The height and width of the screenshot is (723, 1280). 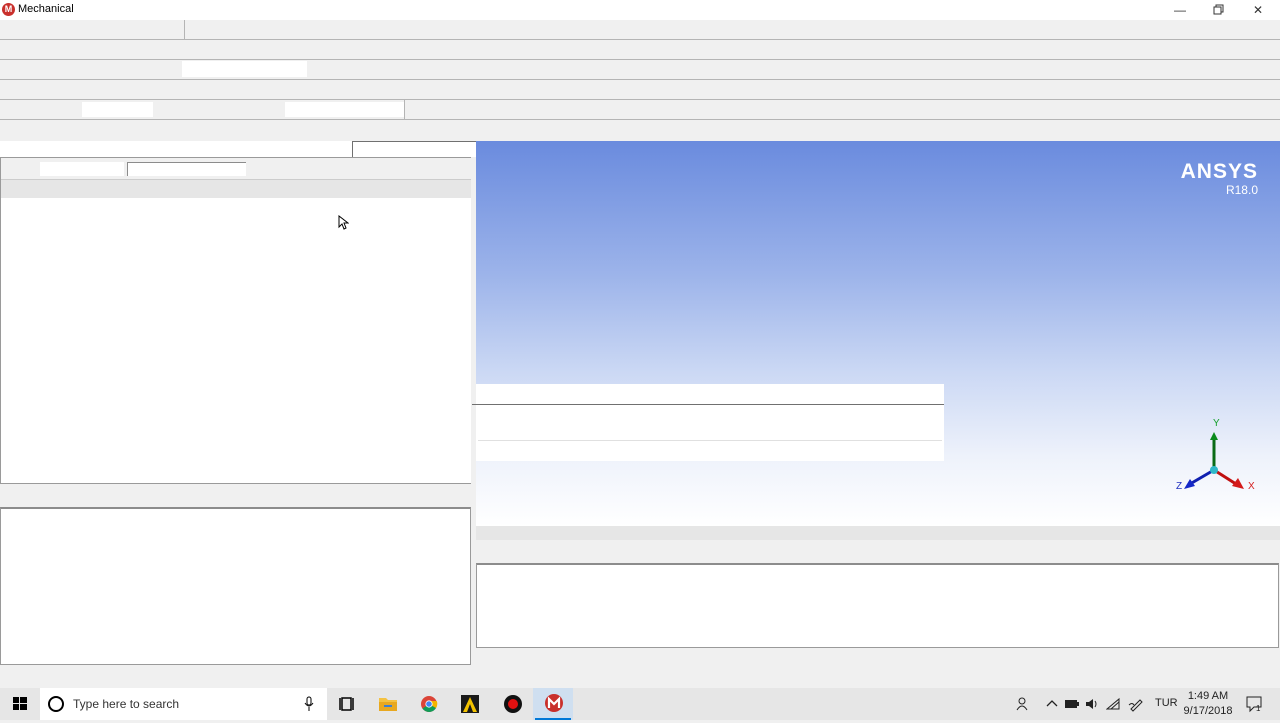 What do you see at coordinates (1180, 10) in the screenshot?
I see `minimize-icon: —` at bounding box center [1180, 10].